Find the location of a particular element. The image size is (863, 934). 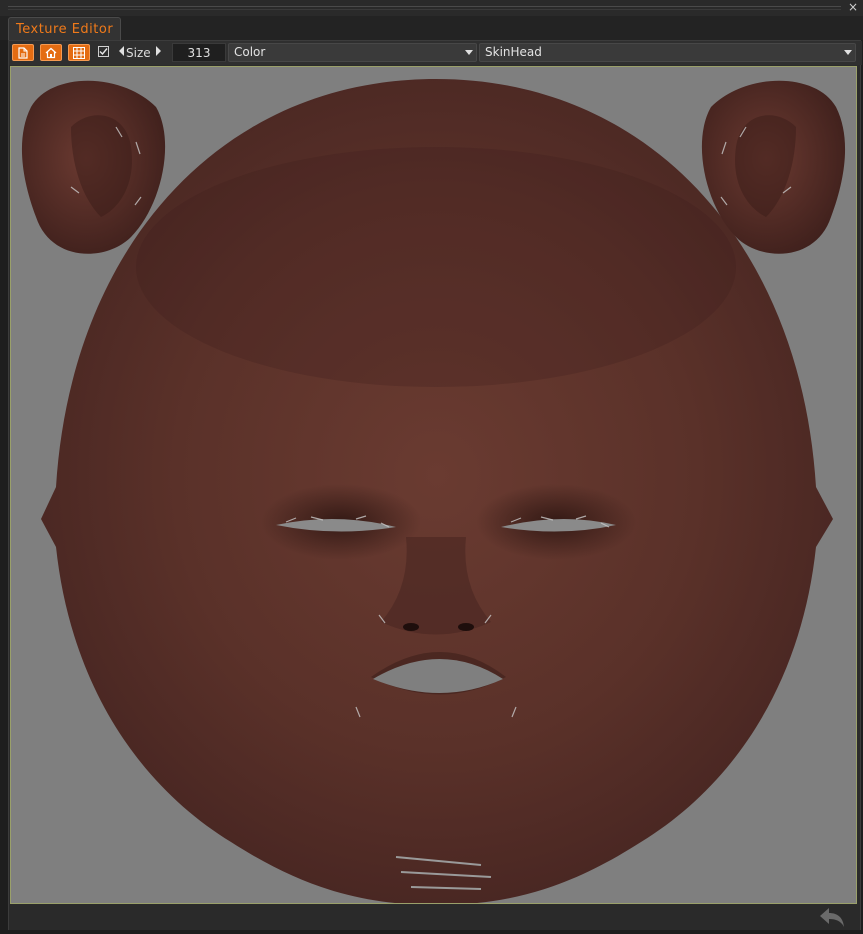

tab-texture-editor: Texture Editor is located at coordinates (65, 29).